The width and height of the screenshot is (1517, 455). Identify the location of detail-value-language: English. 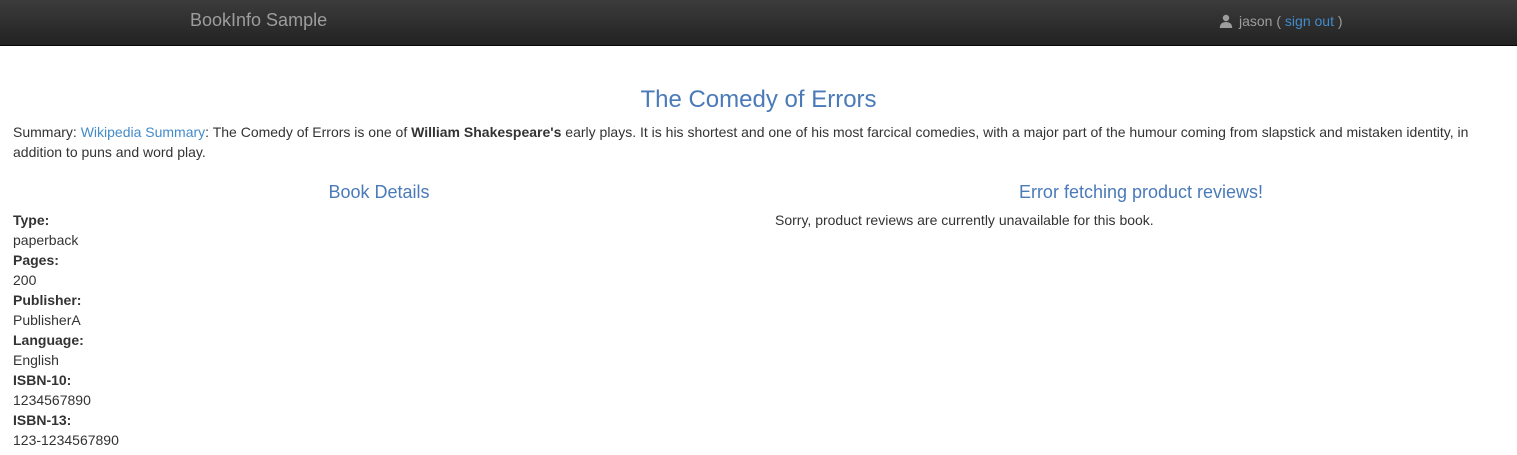
(36, 360).